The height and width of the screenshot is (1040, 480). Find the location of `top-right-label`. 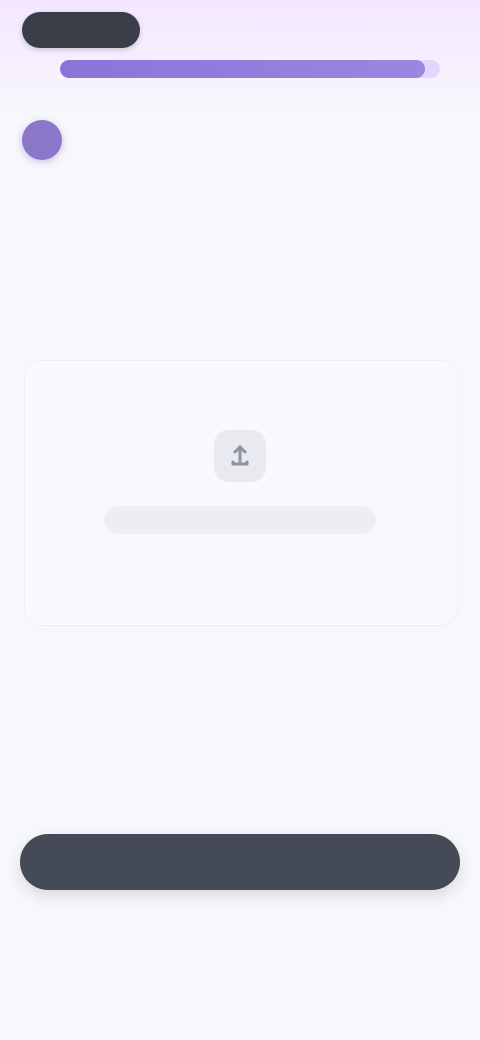

top-right-label is located at coordinates (396, 30).